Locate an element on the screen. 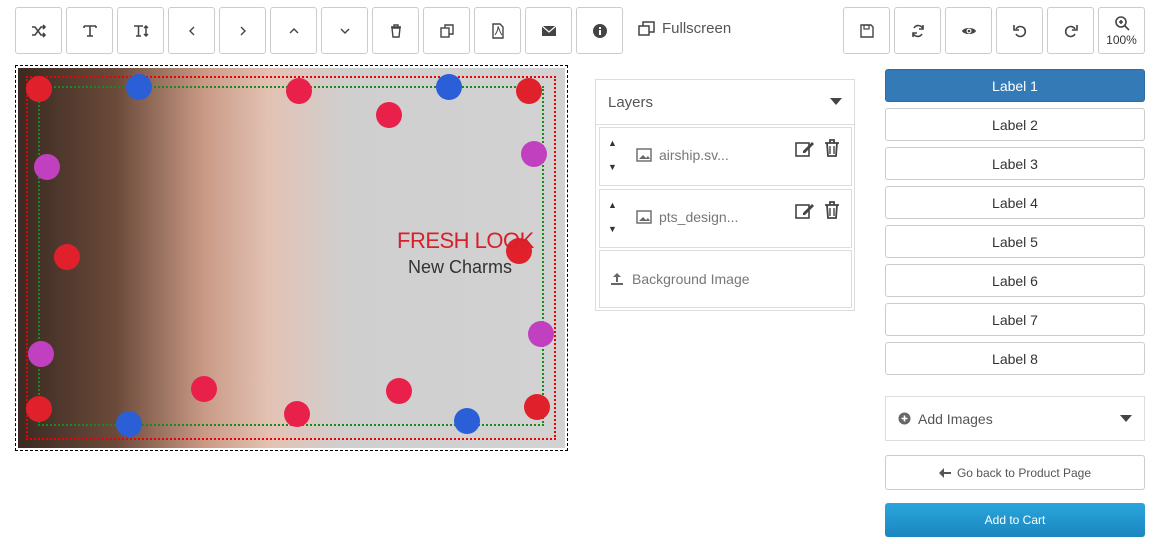 Image resolution: width=1160 pixels, height=544 pixels. zoom-button: 100% is located at coordinates (1121, 30).